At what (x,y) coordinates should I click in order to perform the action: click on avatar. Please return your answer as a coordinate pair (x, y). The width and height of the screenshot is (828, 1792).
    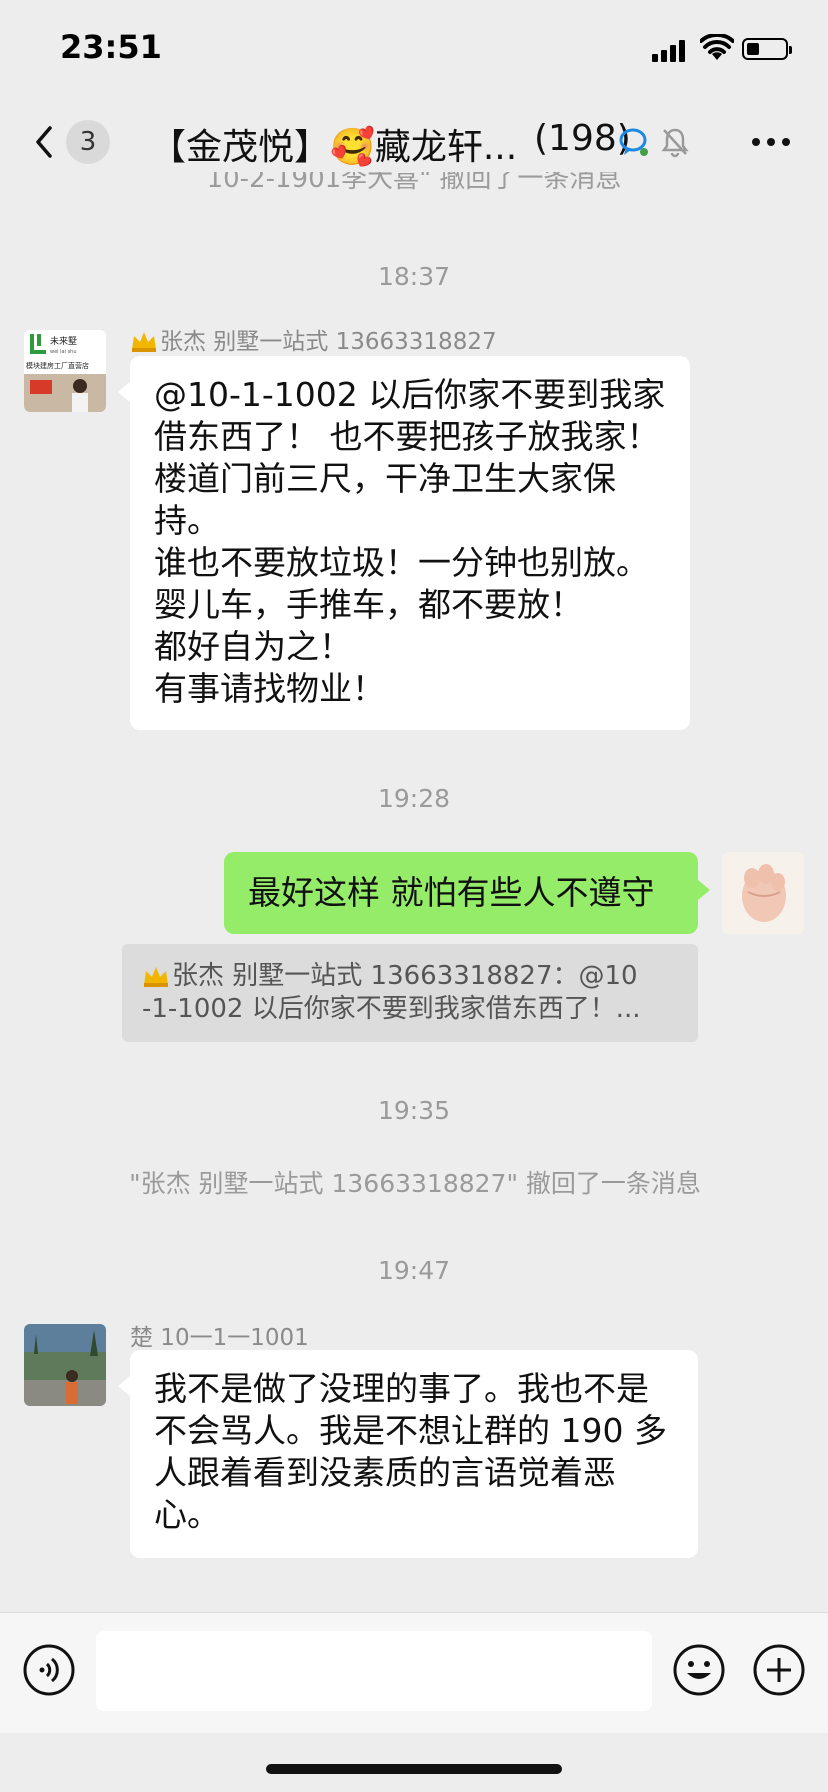
    Looking at the image, I should click on (65, 1365).